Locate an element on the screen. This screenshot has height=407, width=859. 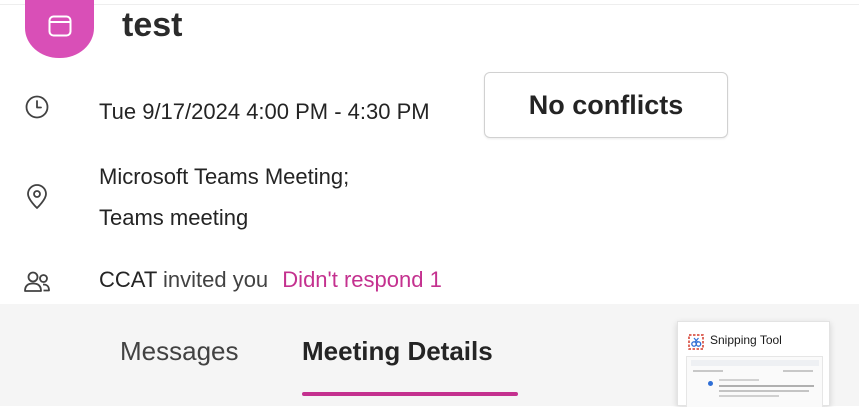
snipping-tool-title: Snipping Tool is located at coordinates (746, 340).